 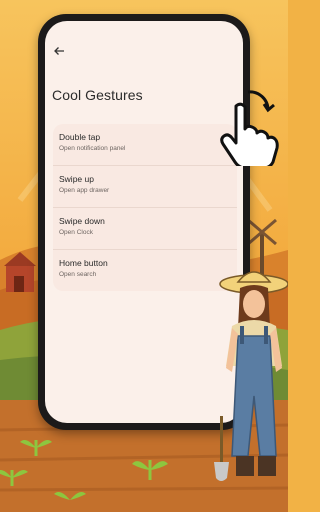 What do you see at coordinates (76, 179) in the screenshot?
I see `list-item-title: Swipe up` at bounding box center [76, 179].